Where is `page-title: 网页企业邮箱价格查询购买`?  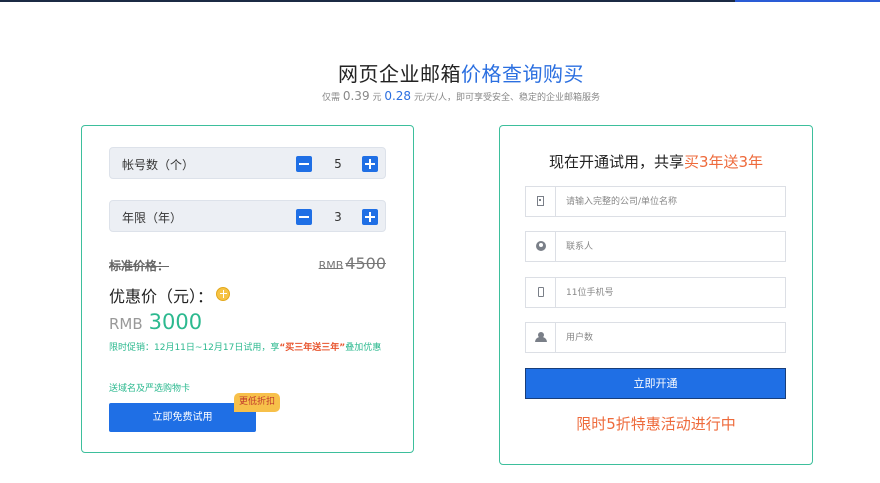 page-title: 网页企业邮箱价格查询购买 is located at coordinates (440, 72).